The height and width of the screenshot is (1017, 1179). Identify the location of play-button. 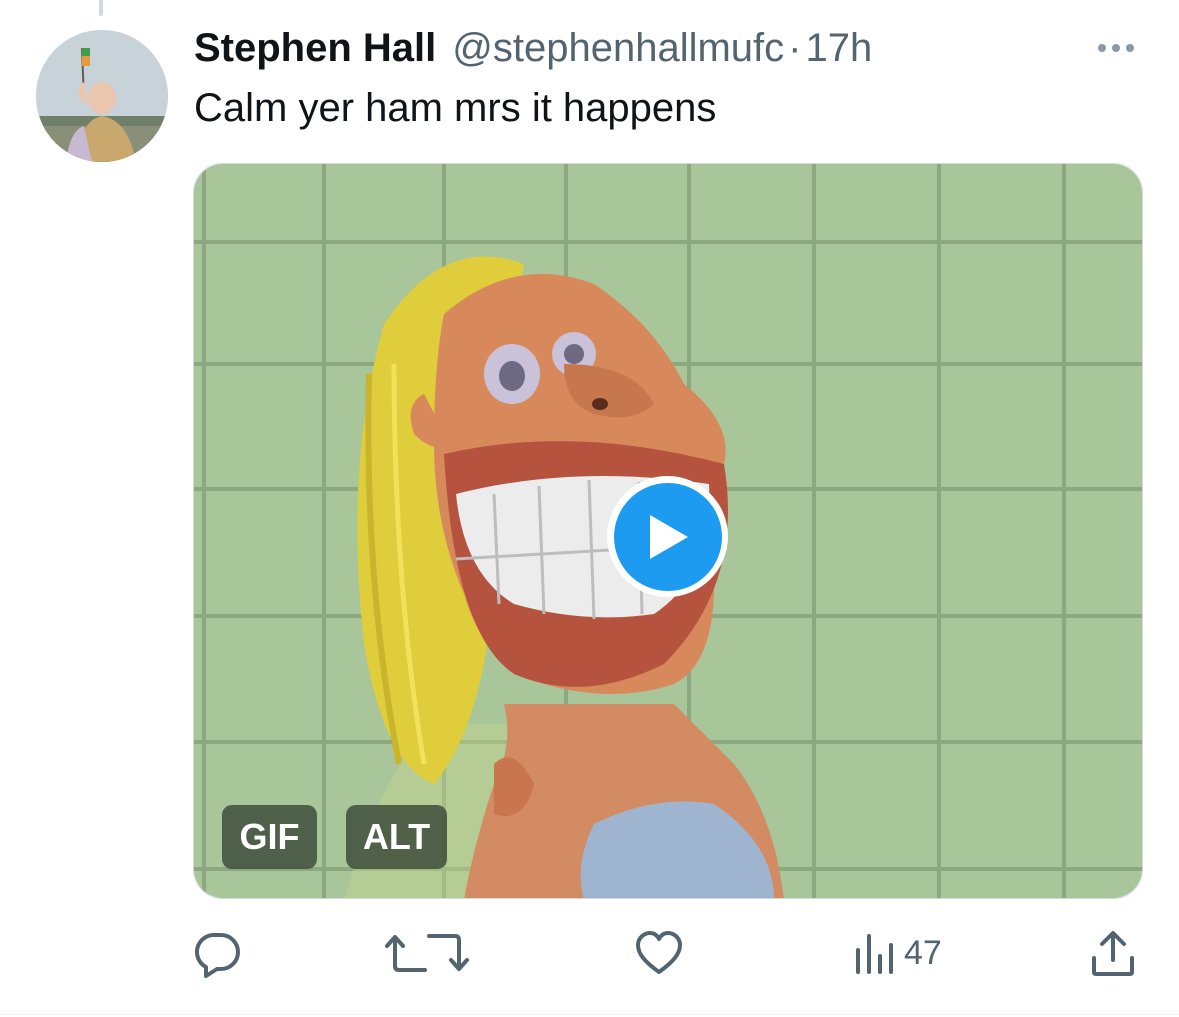
(667, 536).